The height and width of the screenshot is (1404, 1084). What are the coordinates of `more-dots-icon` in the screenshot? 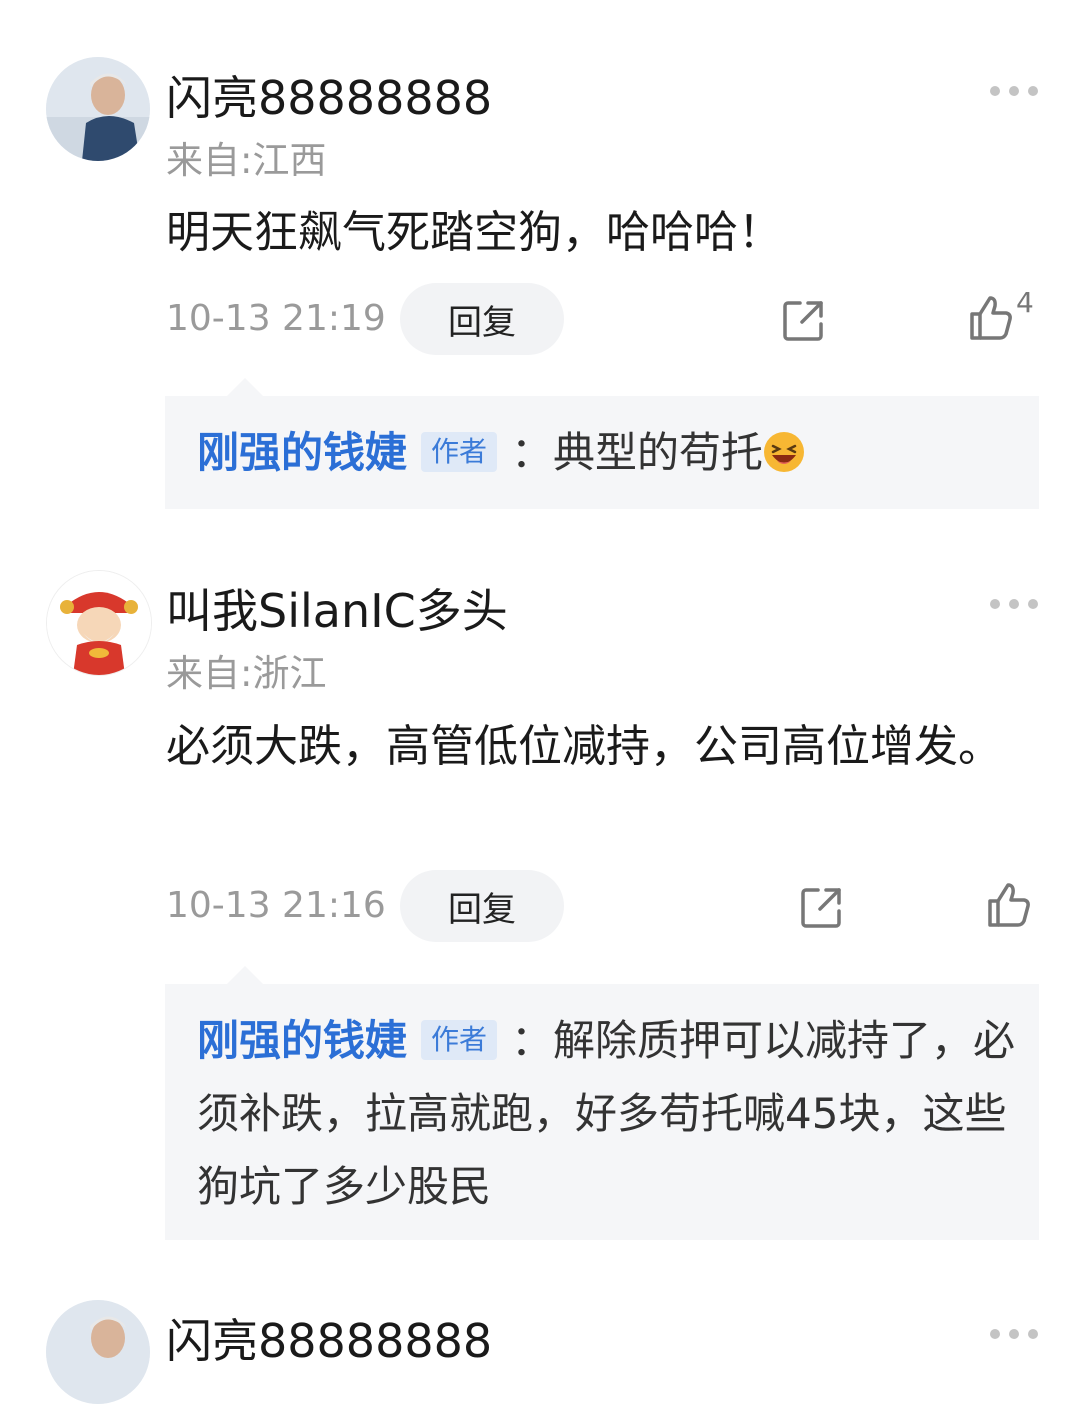 It's located at (1014, 1334).